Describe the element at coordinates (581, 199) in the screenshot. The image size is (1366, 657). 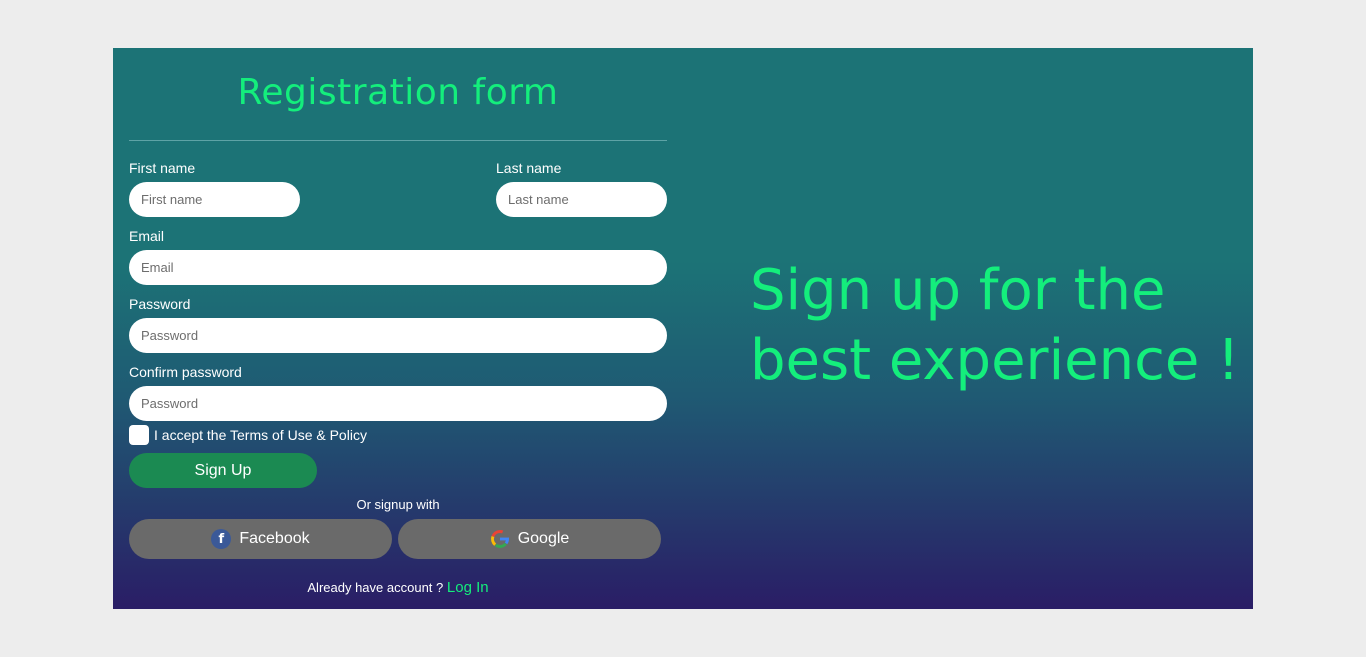
I see `last-name-input` at that location.